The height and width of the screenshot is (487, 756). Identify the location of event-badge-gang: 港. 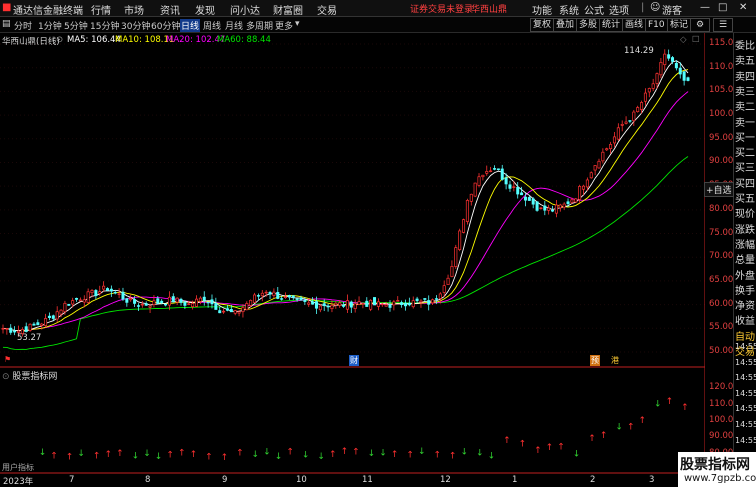
(615, 360).